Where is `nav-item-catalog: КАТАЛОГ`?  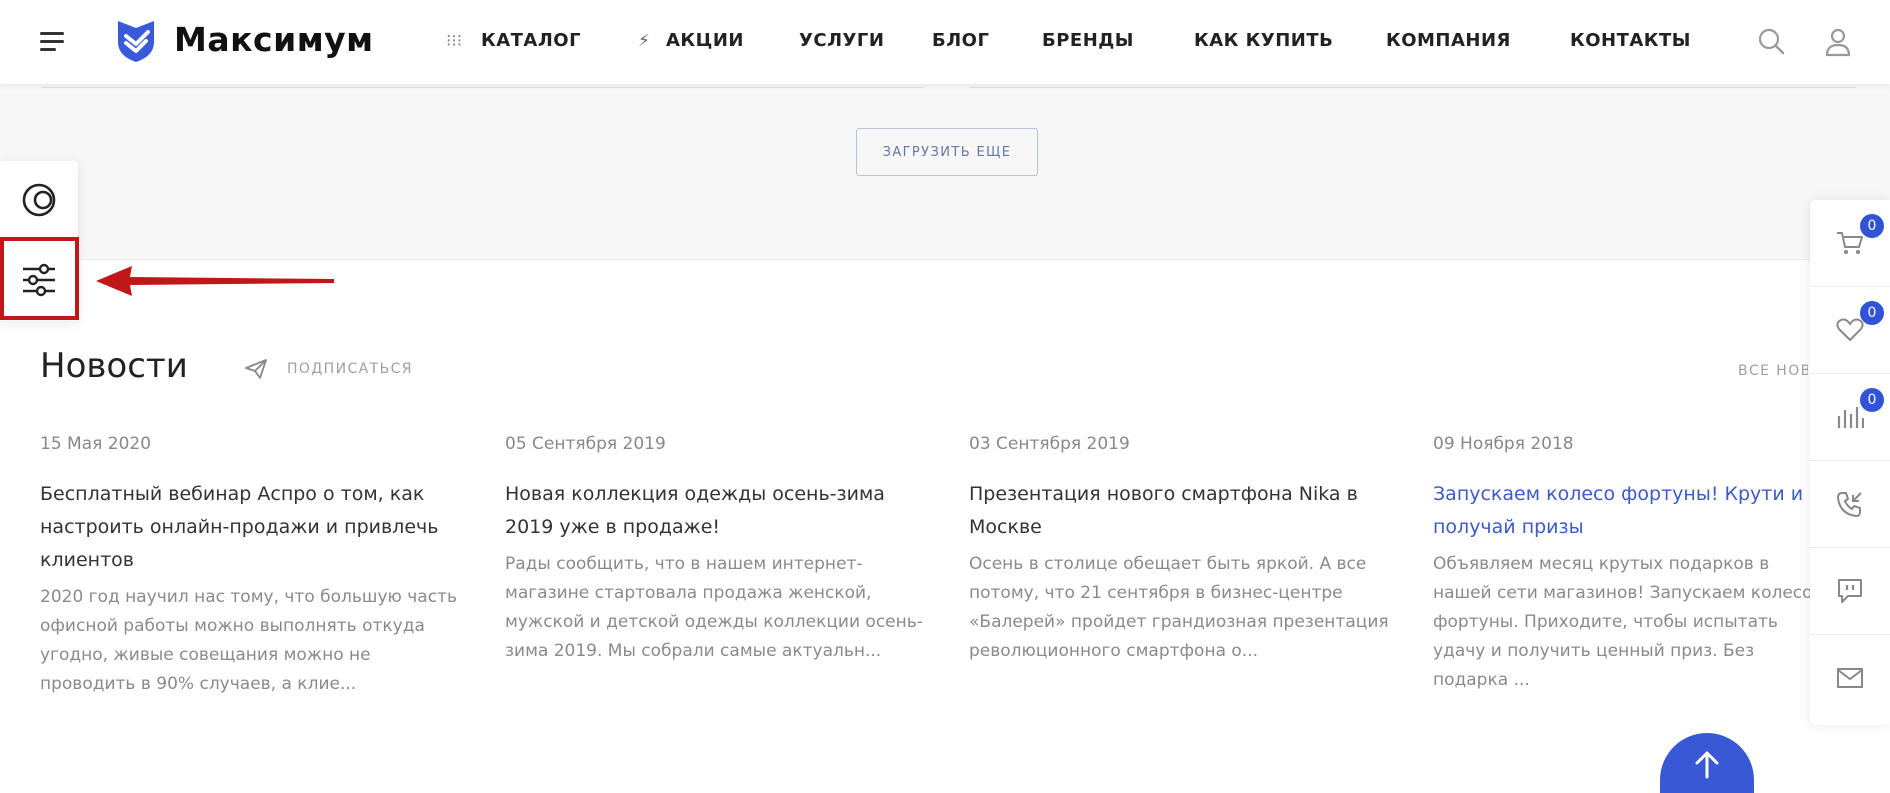
nav-item-catalog: КАТАЛОГ is located at coordinates (531, 40).